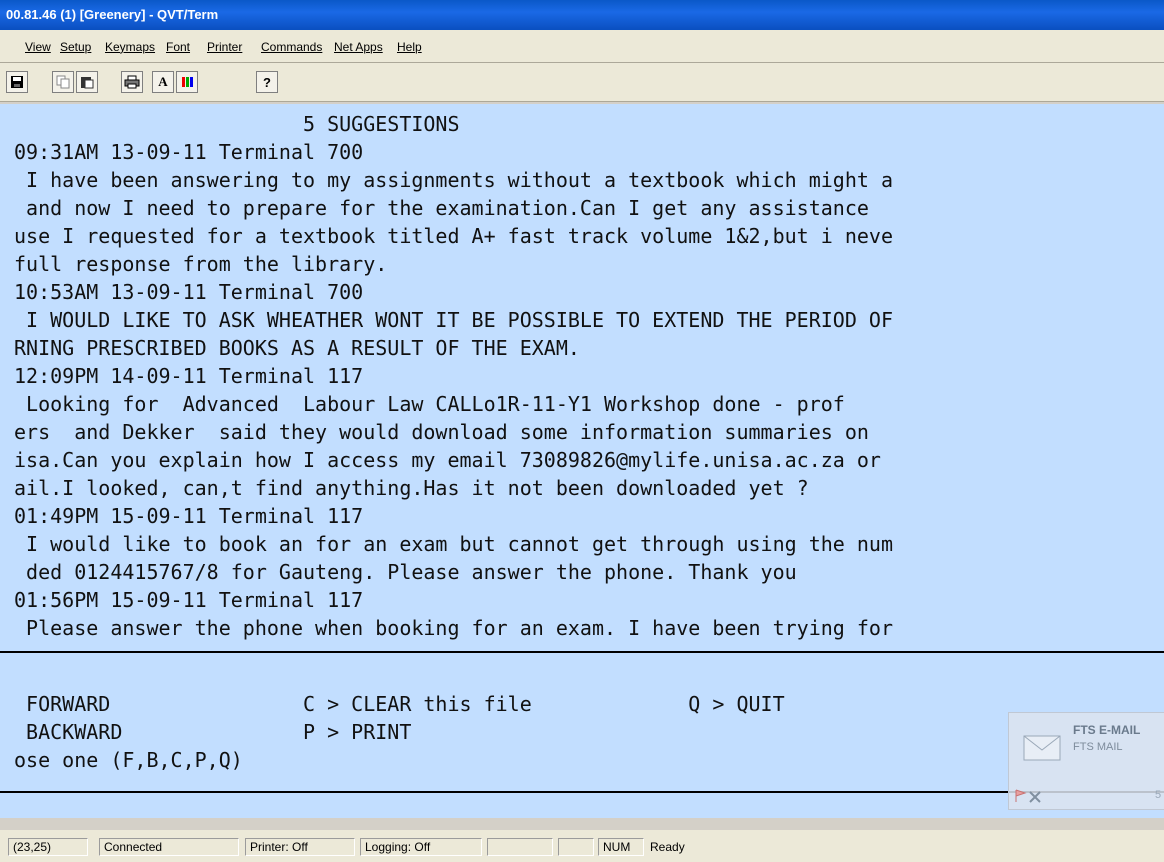  I want to click on copy-icon, so click(63, 82).